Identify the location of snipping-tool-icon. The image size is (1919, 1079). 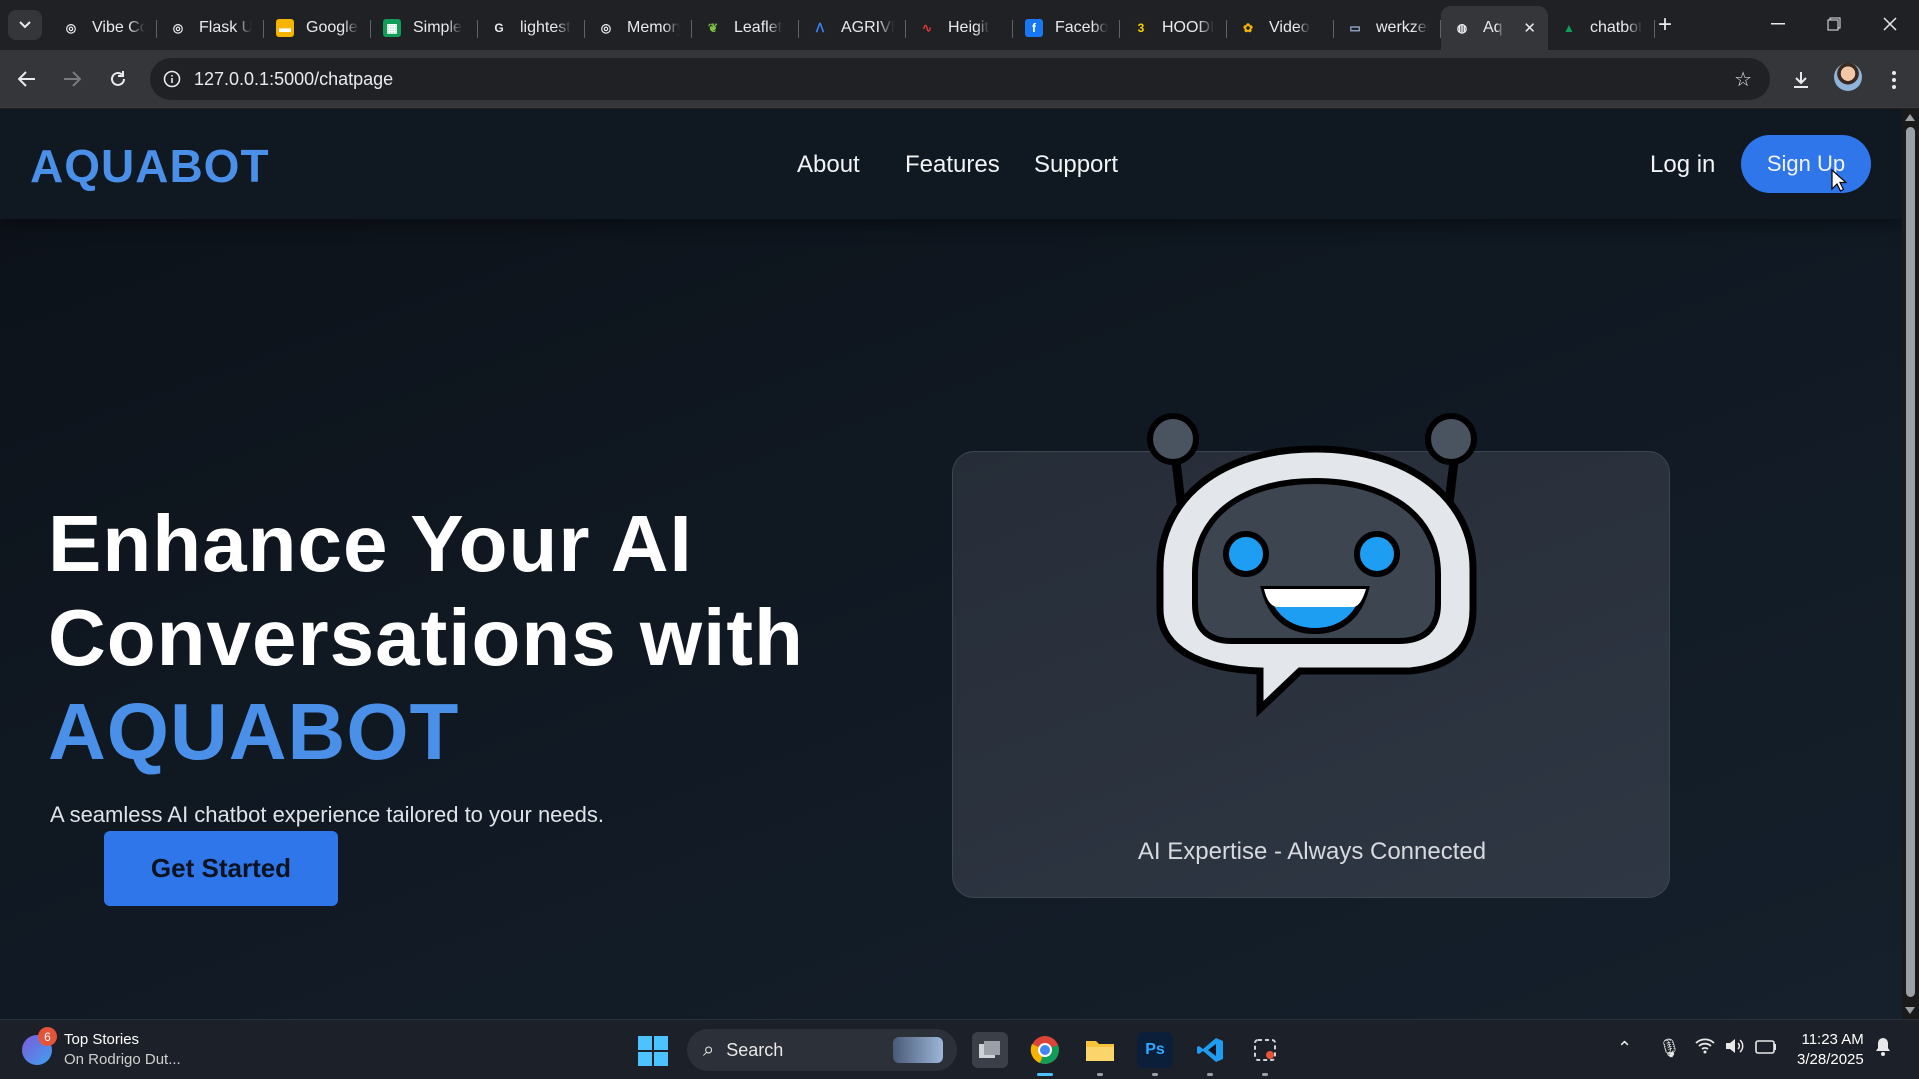
(1265, 1054).